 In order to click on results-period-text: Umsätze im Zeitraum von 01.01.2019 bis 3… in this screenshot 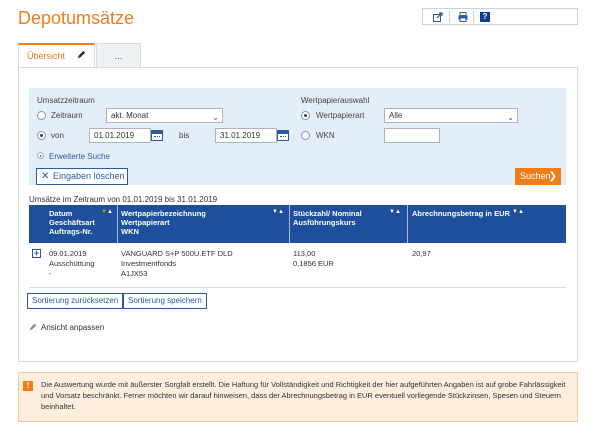, I will do `click(123, 199)`.